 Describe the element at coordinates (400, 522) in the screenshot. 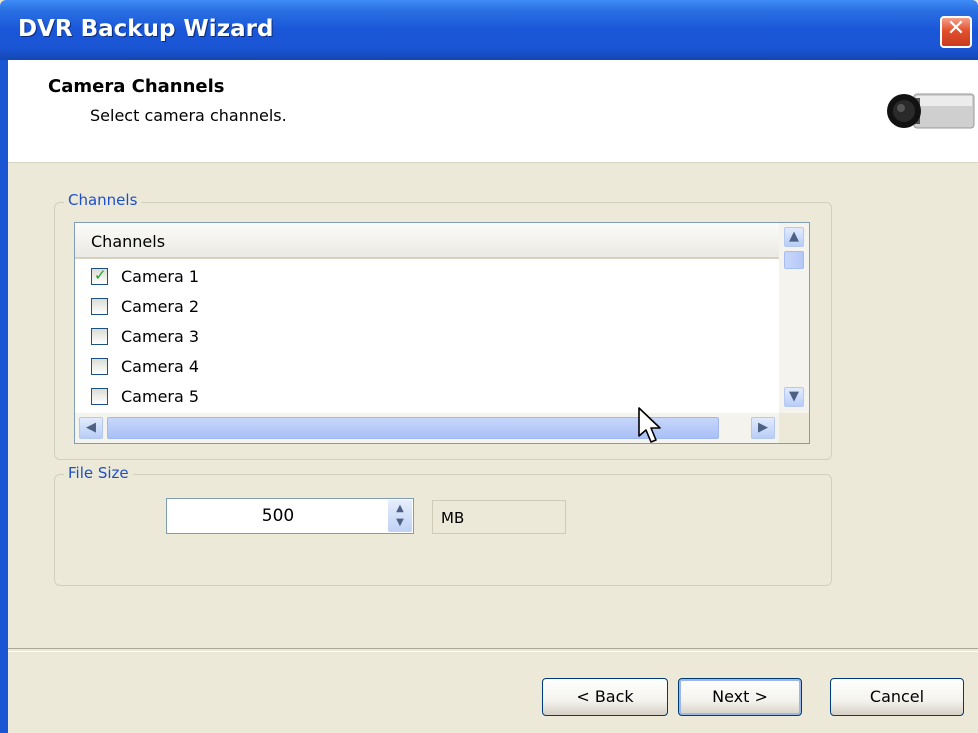

I see `spinner-down-icon: ▼` at that location.